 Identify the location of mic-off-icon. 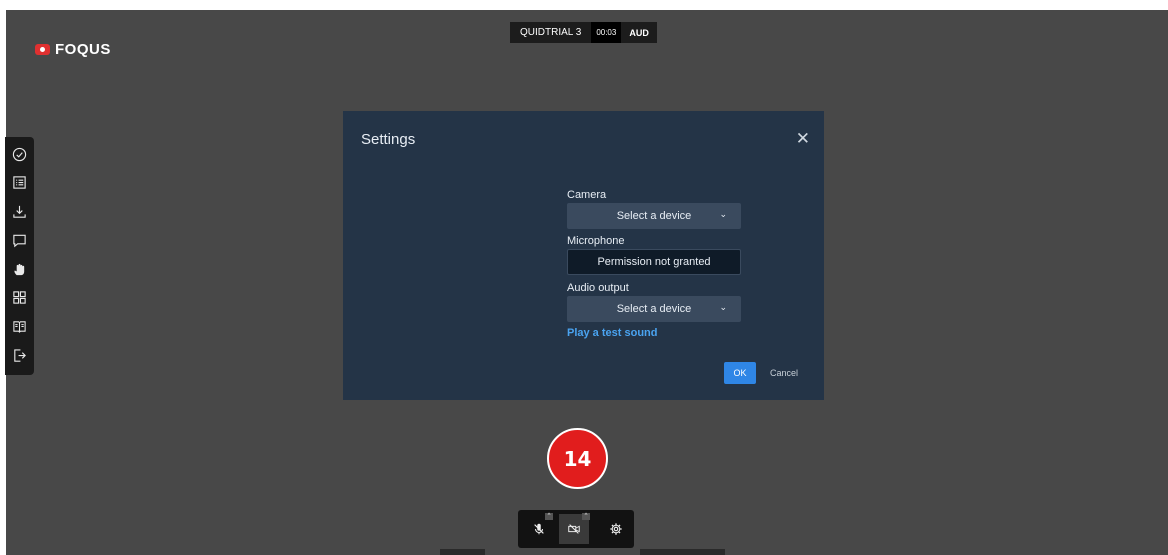
(539, 529).